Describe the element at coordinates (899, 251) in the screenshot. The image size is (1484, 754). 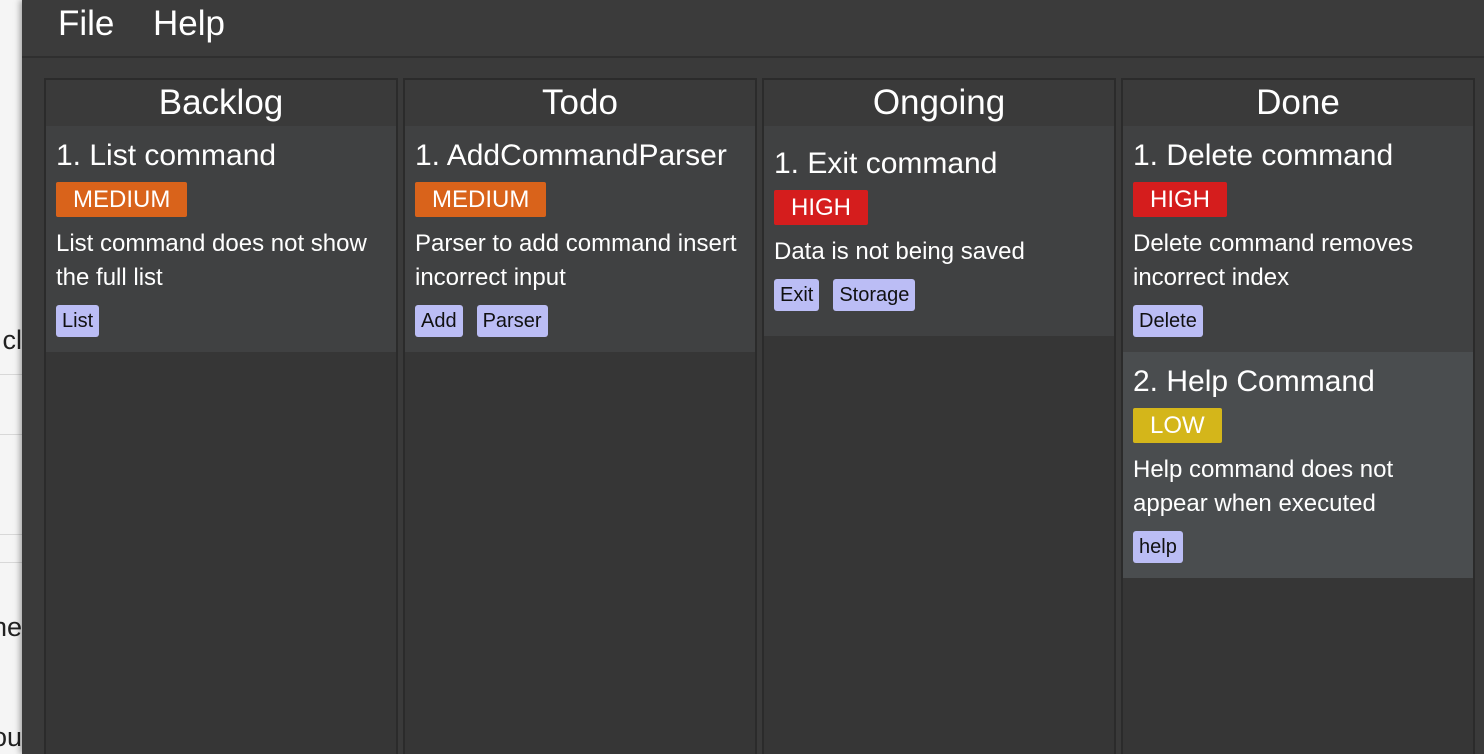
I see `card-description: Data is not being saved` at that location.